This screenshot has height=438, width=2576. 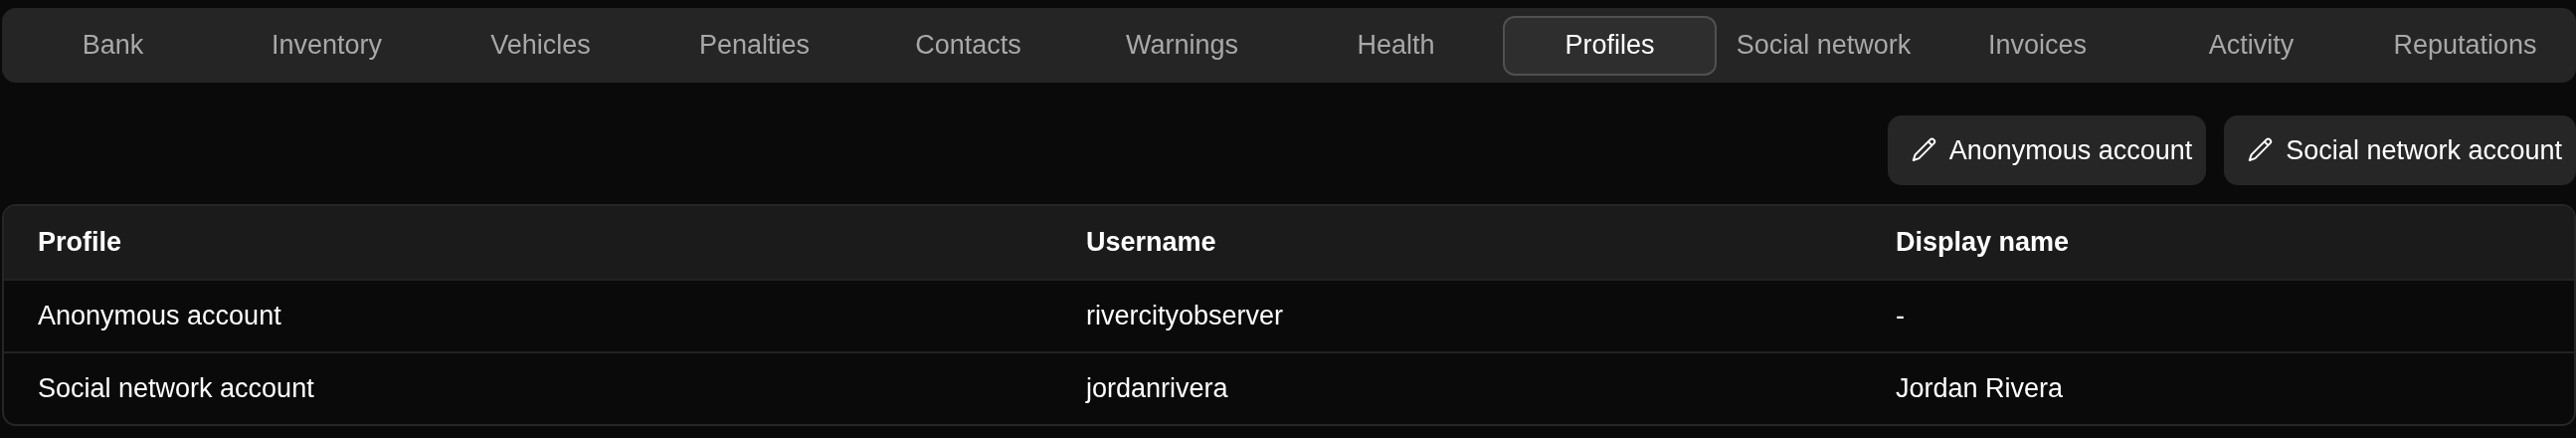 I want to click on table-cell: Jordan Rivera, so click(x=1980, y=388).